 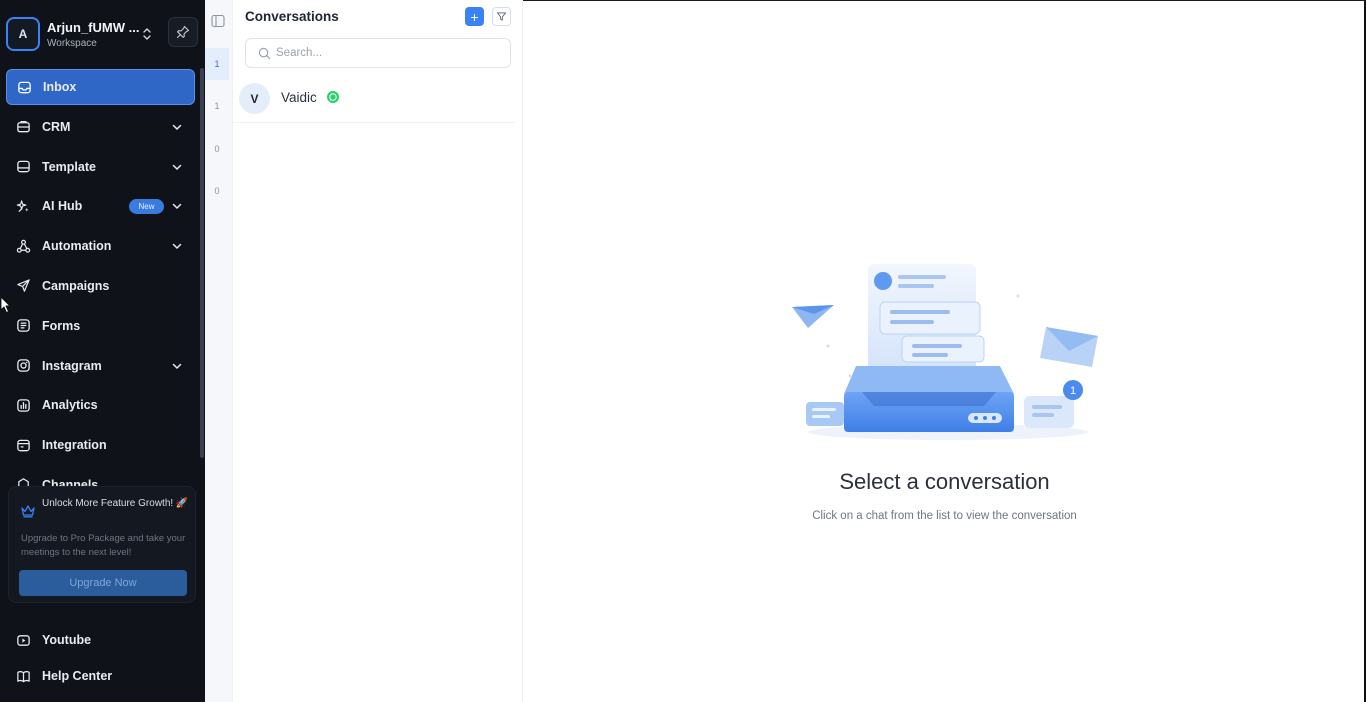 I want to click on workspace-avatar: A, so click(x=23, y=34).